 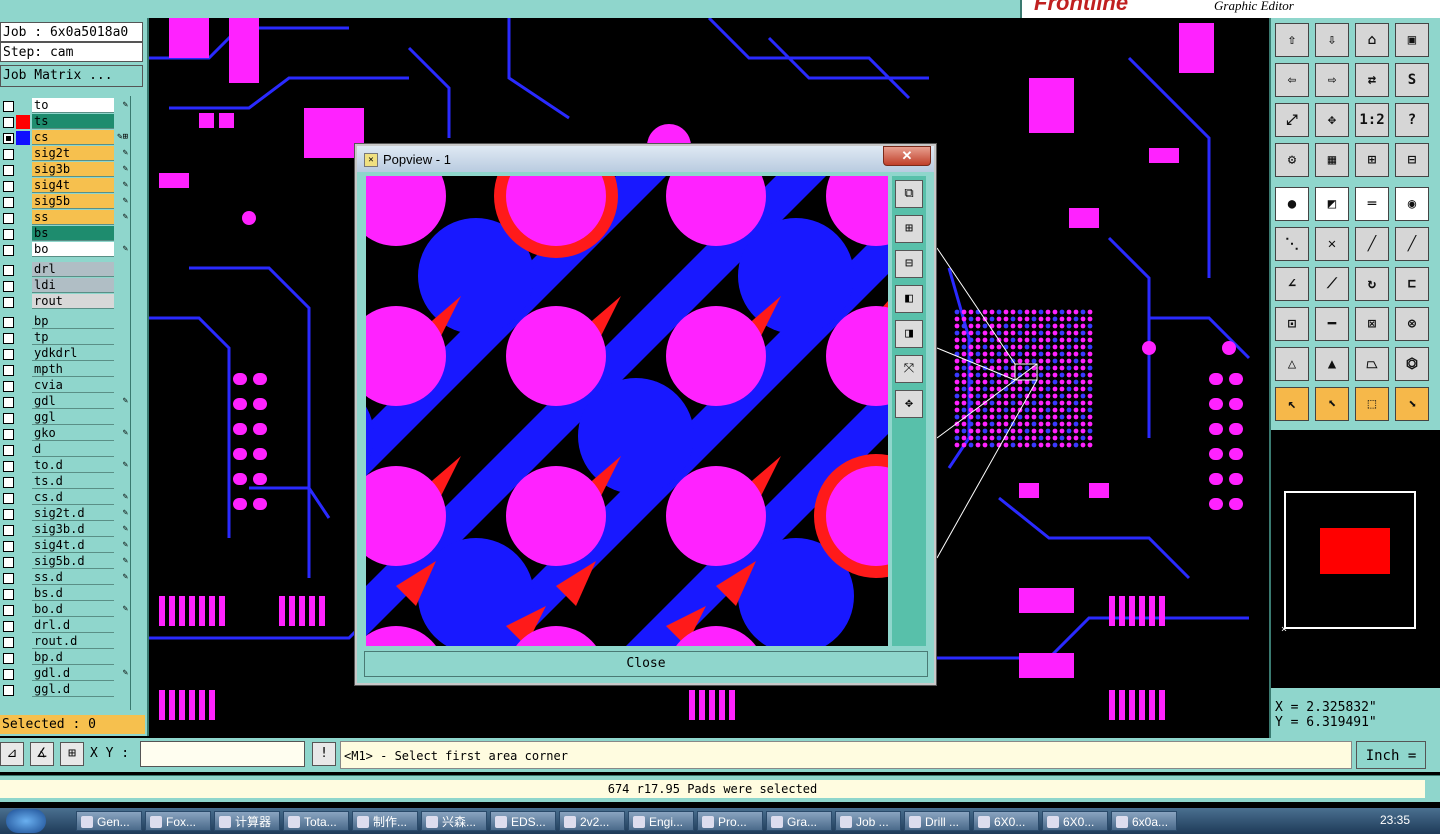 What do you see at coordinates (26, 821) in the screenshot?
I see `start-button` at bounding box center [26, 821].